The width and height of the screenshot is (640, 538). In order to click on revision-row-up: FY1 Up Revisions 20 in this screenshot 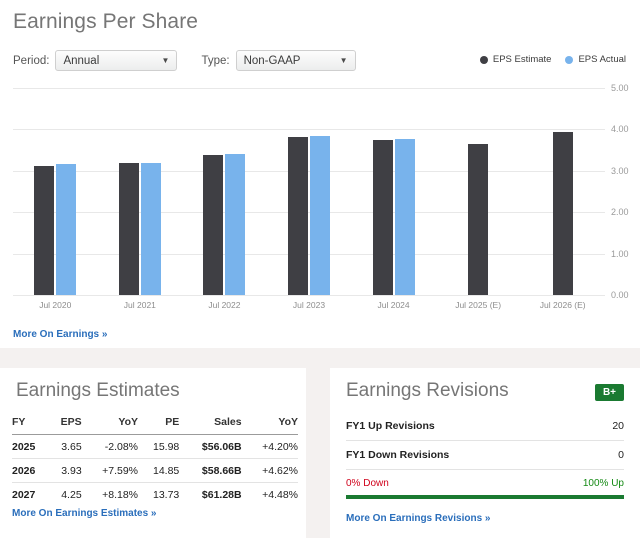, I will do `click(485, 426)`.